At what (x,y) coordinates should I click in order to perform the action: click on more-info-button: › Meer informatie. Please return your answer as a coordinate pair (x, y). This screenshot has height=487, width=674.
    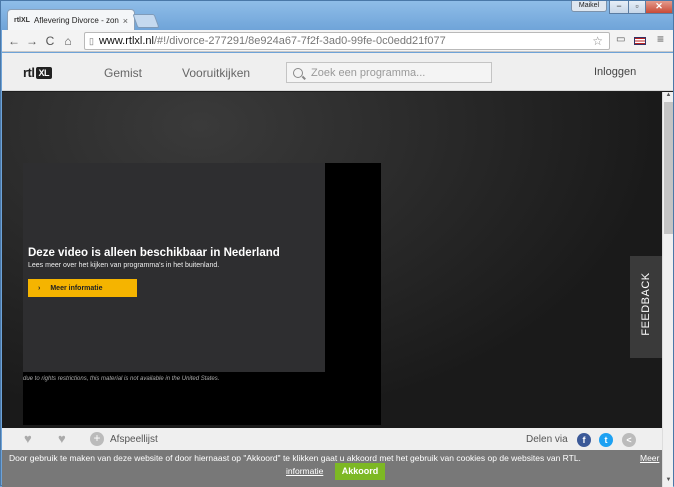
    Looking at the image, I should click on (82, 288).